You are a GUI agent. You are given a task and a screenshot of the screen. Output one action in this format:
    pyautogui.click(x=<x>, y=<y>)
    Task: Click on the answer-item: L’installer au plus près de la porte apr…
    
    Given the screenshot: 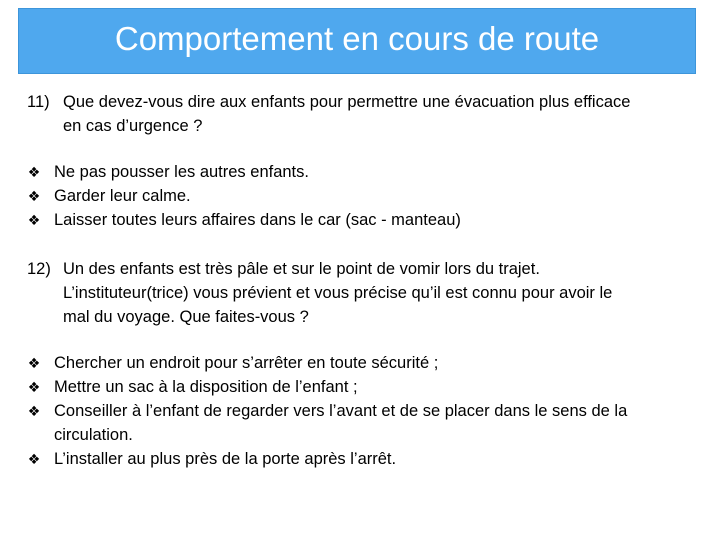 What is the action you would take?
    pyautogui.click(x=225, y=459)
    